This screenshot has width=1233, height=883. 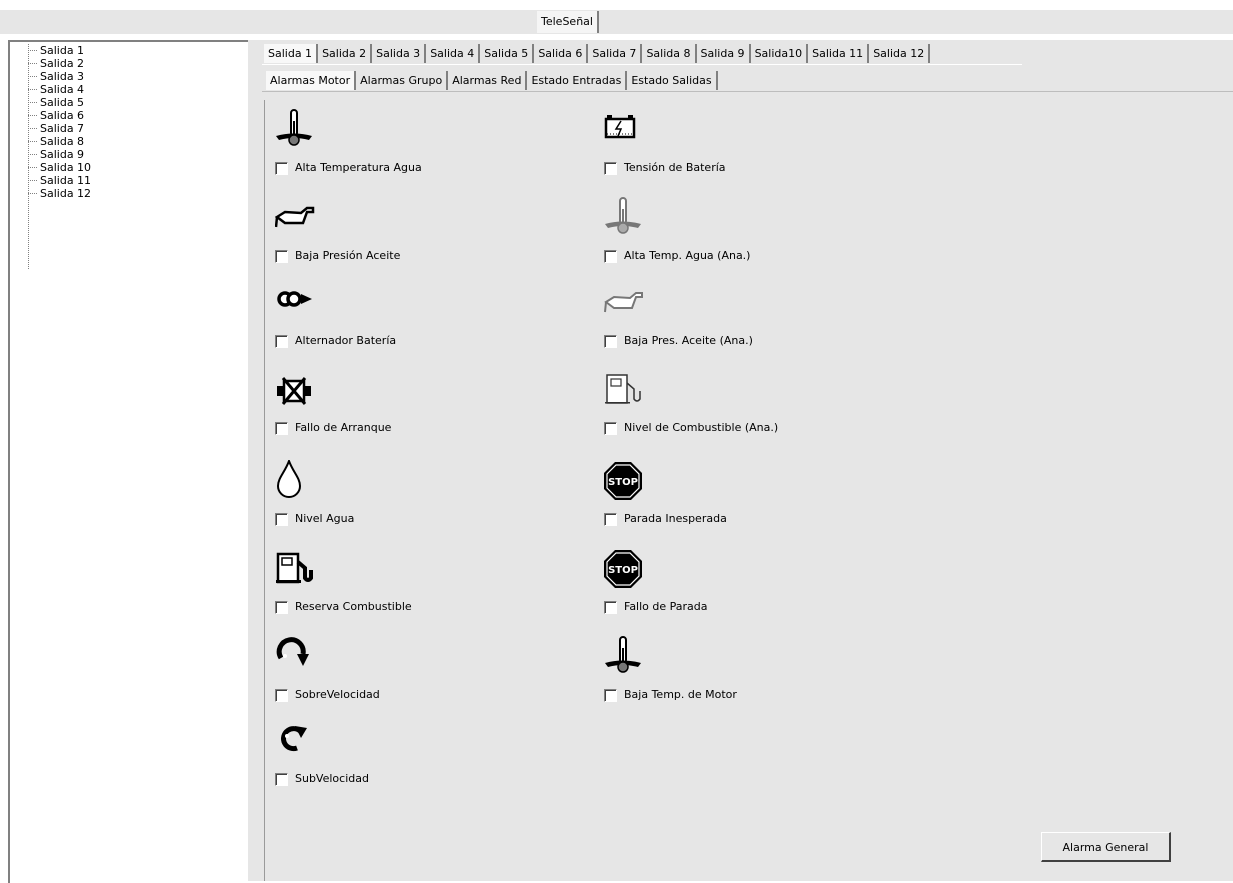 What do you see at coordinates (358, 167) in the screenshot?
I see `alarm-label: Alta Temperatura Agua` at bounding box center [358, 167].